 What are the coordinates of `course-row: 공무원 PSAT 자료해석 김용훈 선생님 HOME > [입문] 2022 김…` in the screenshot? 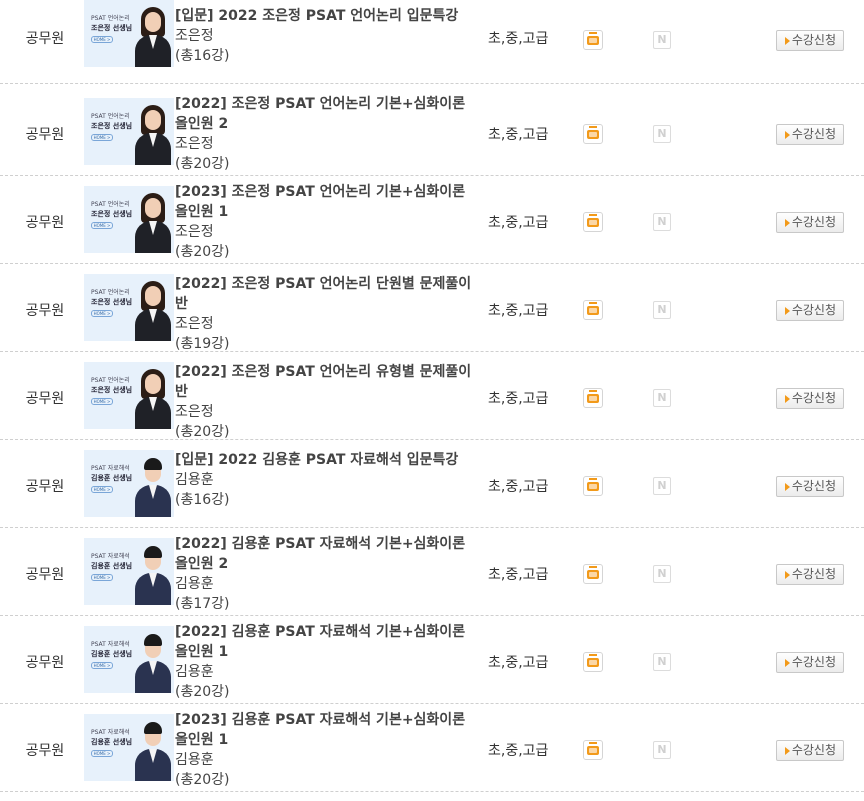 It's located at (432, 484).